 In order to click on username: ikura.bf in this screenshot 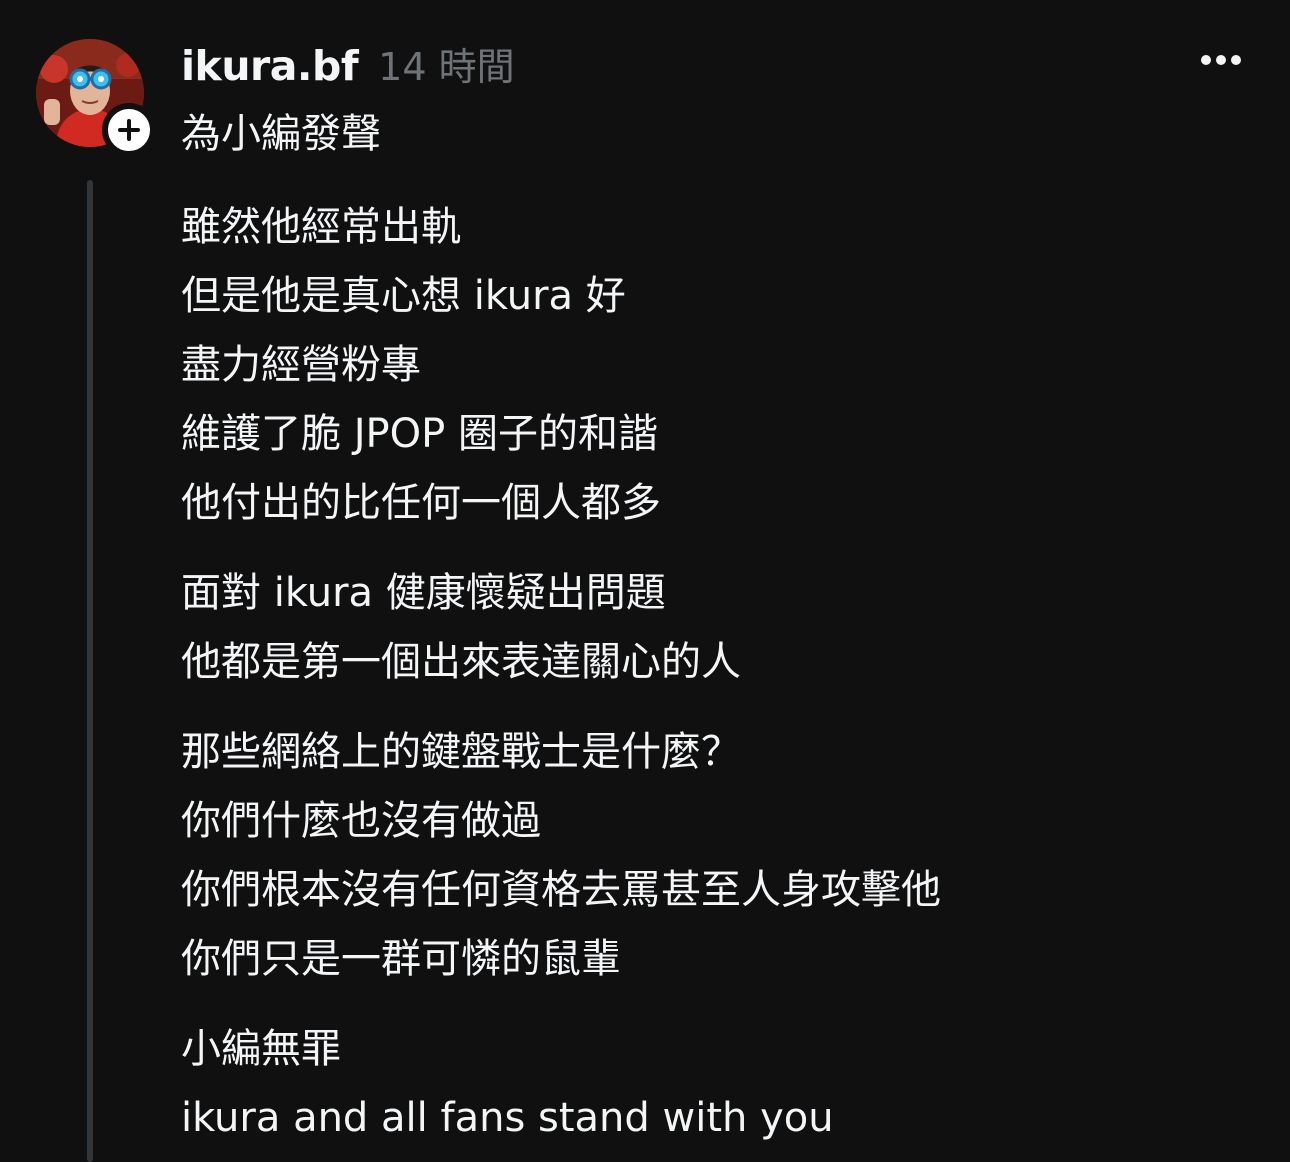, I will do `click(270, 66)`.